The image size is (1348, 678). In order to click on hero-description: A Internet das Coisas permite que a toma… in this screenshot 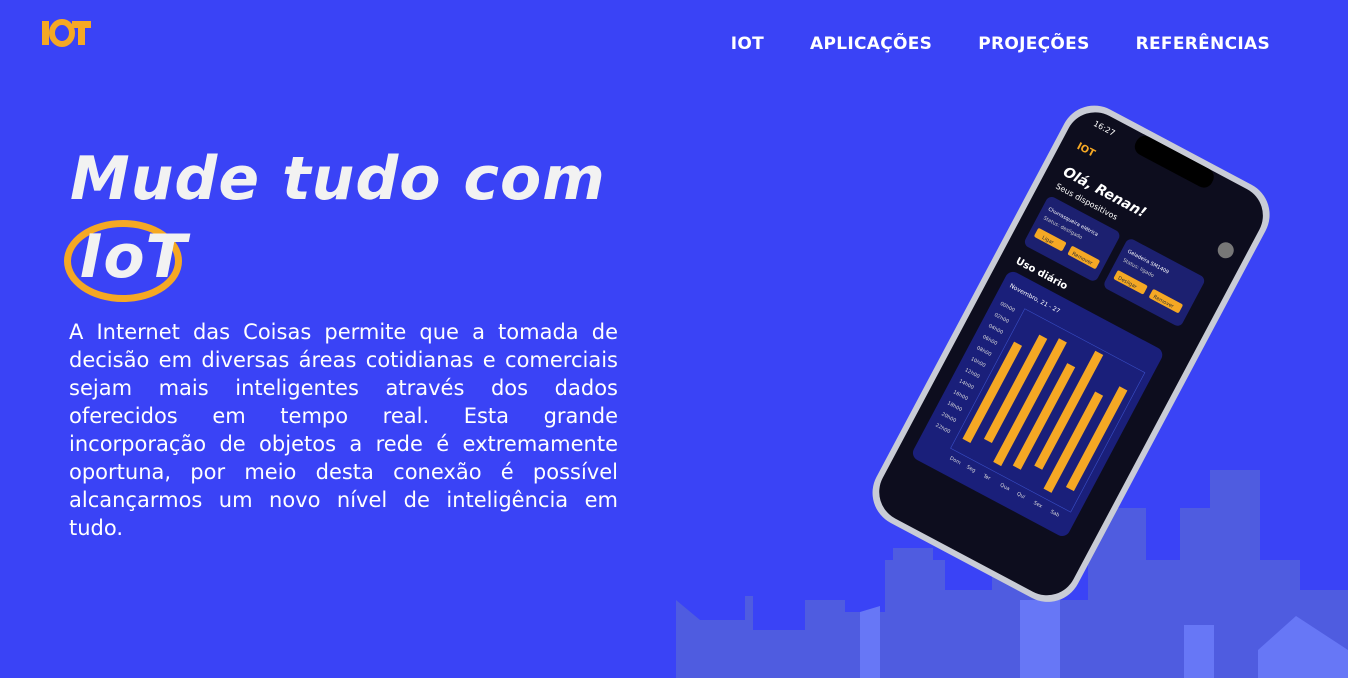, I will do `click(343, 430)`.